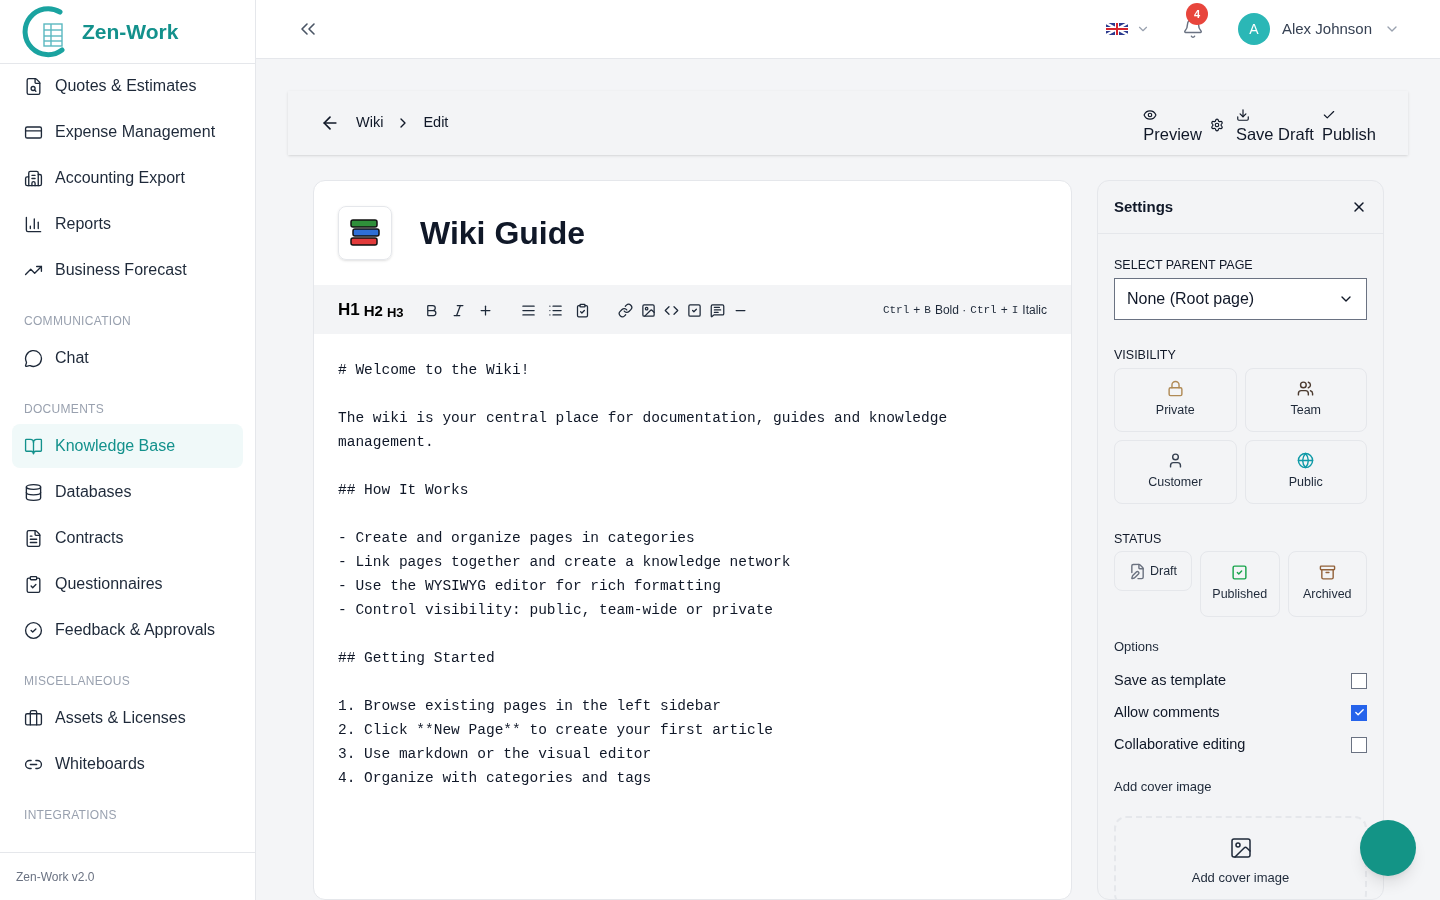 The height and width of the screenshot is (900, 1440). Describe the element at coordinates (555, 310) in the screenshot. I see `list-icon` at that location.